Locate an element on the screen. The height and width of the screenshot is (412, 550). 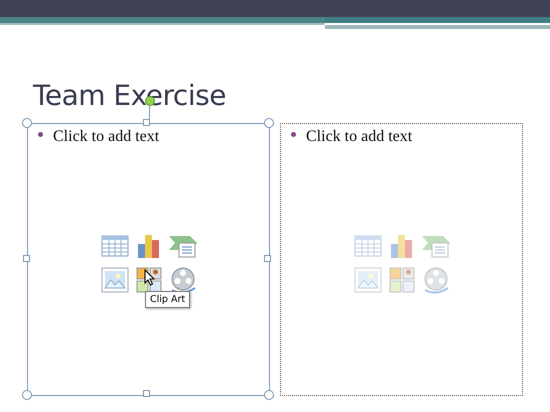
slide-title: Team Exercise is located at coordinates (129, 95).